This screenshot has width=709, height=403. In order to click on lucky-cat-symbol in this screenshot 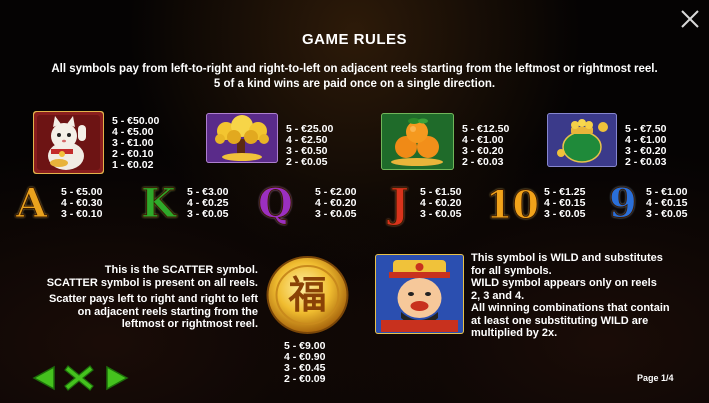, I will do `click(68, 142)`.